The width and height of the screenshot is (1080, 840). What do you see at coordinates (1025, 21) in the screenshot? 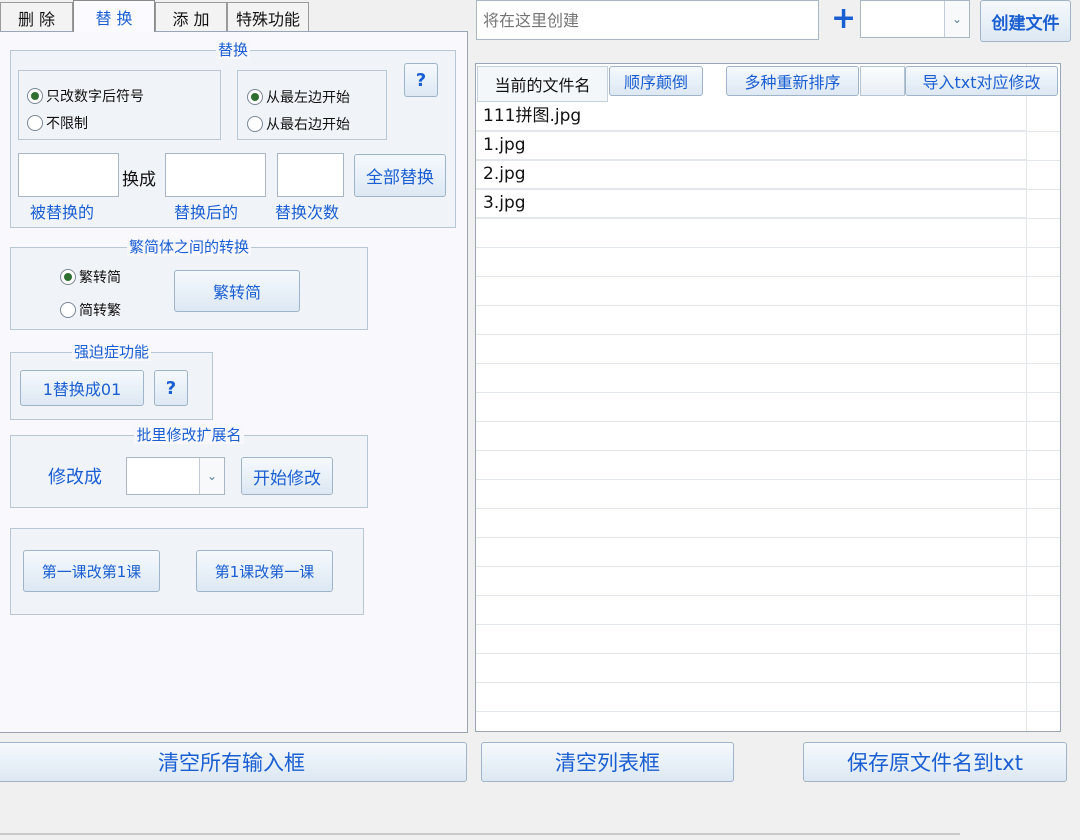
I see `create-file-button: 创建文件` at bounding box center [1025, 21].